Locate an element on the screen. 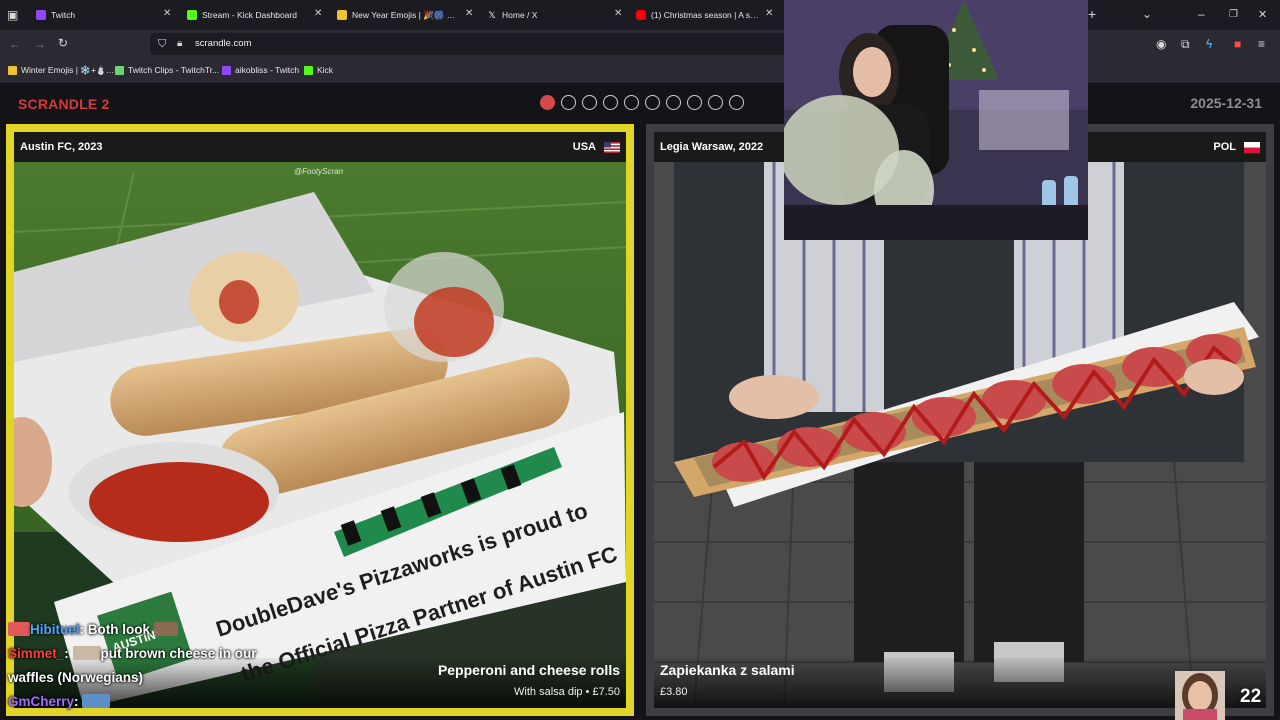 This screenshot has width=1280, height=720. maximize-icon: ❐ is located at coordinates (1233, 15).